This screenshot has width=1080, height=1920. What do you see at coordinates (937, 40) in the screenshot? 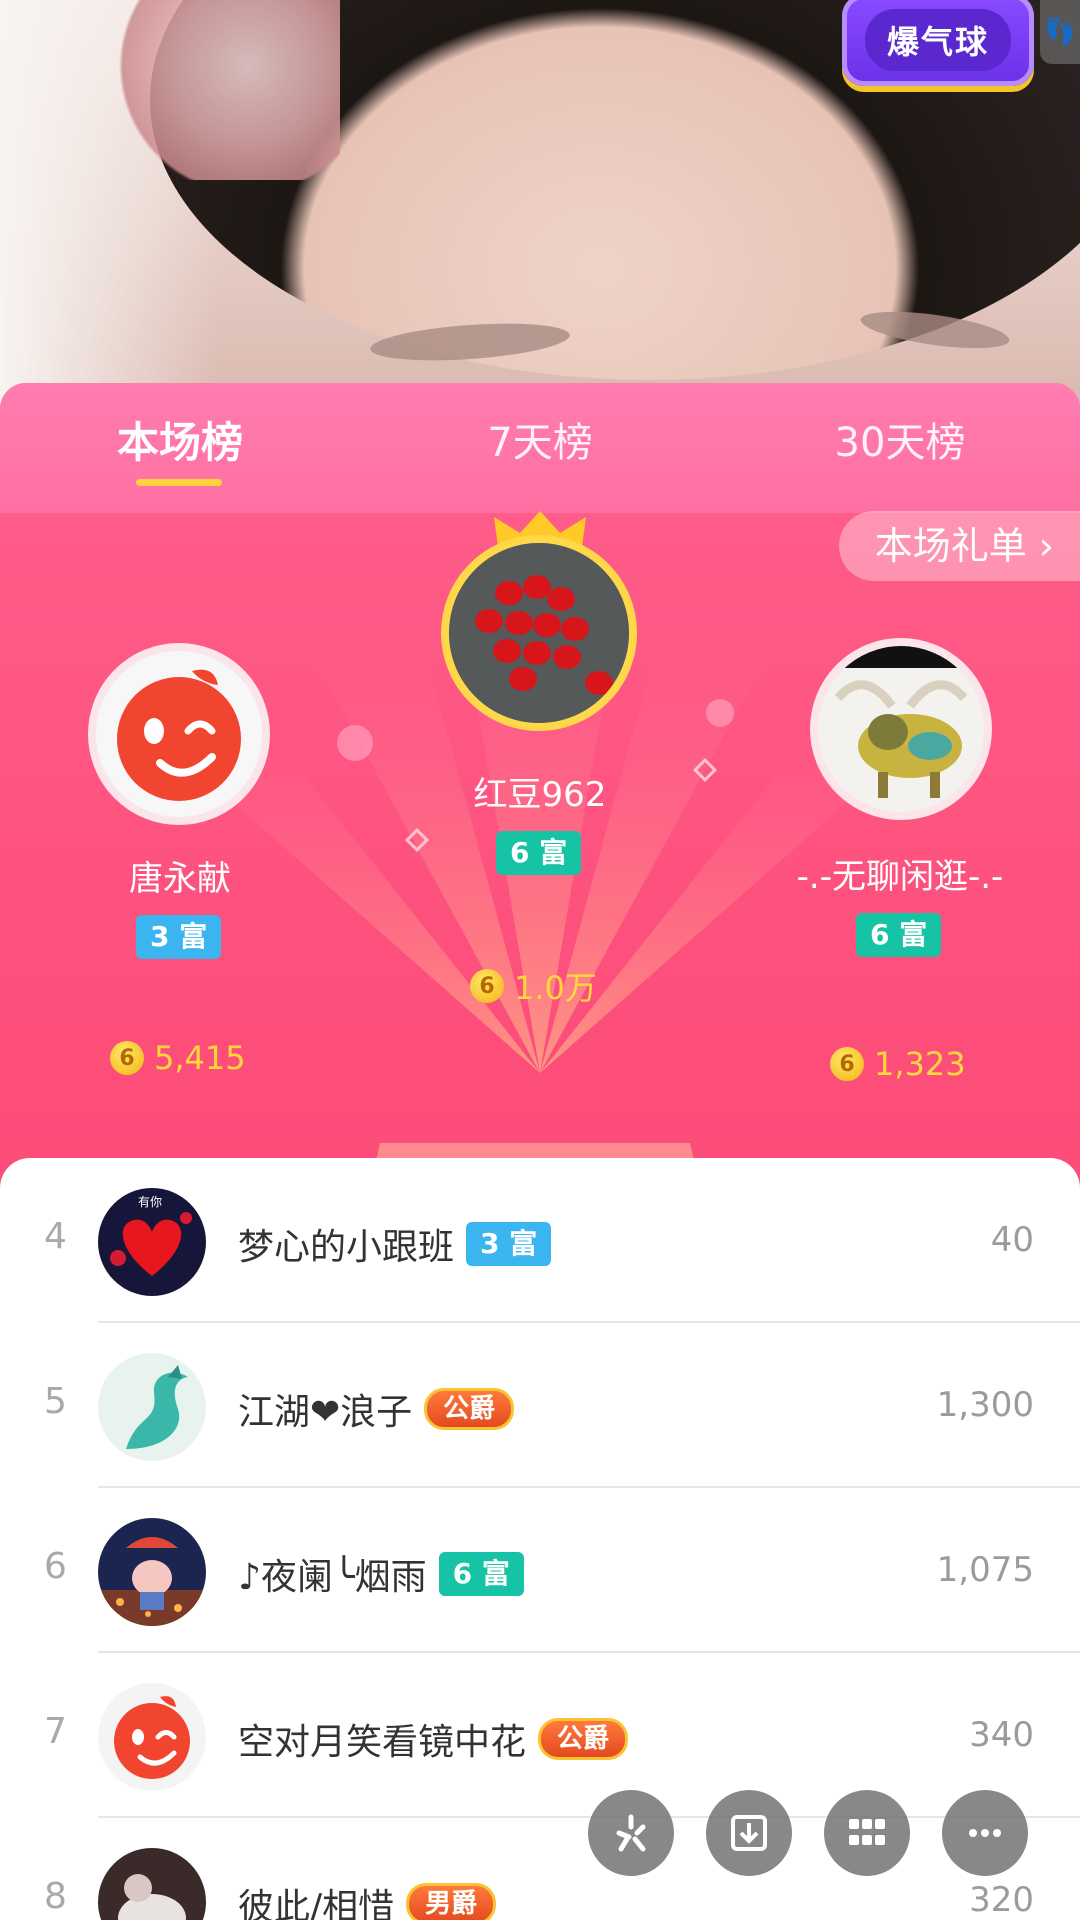
I see `balloon-burst-label: 爆气球` at bounding box center [937, 40].